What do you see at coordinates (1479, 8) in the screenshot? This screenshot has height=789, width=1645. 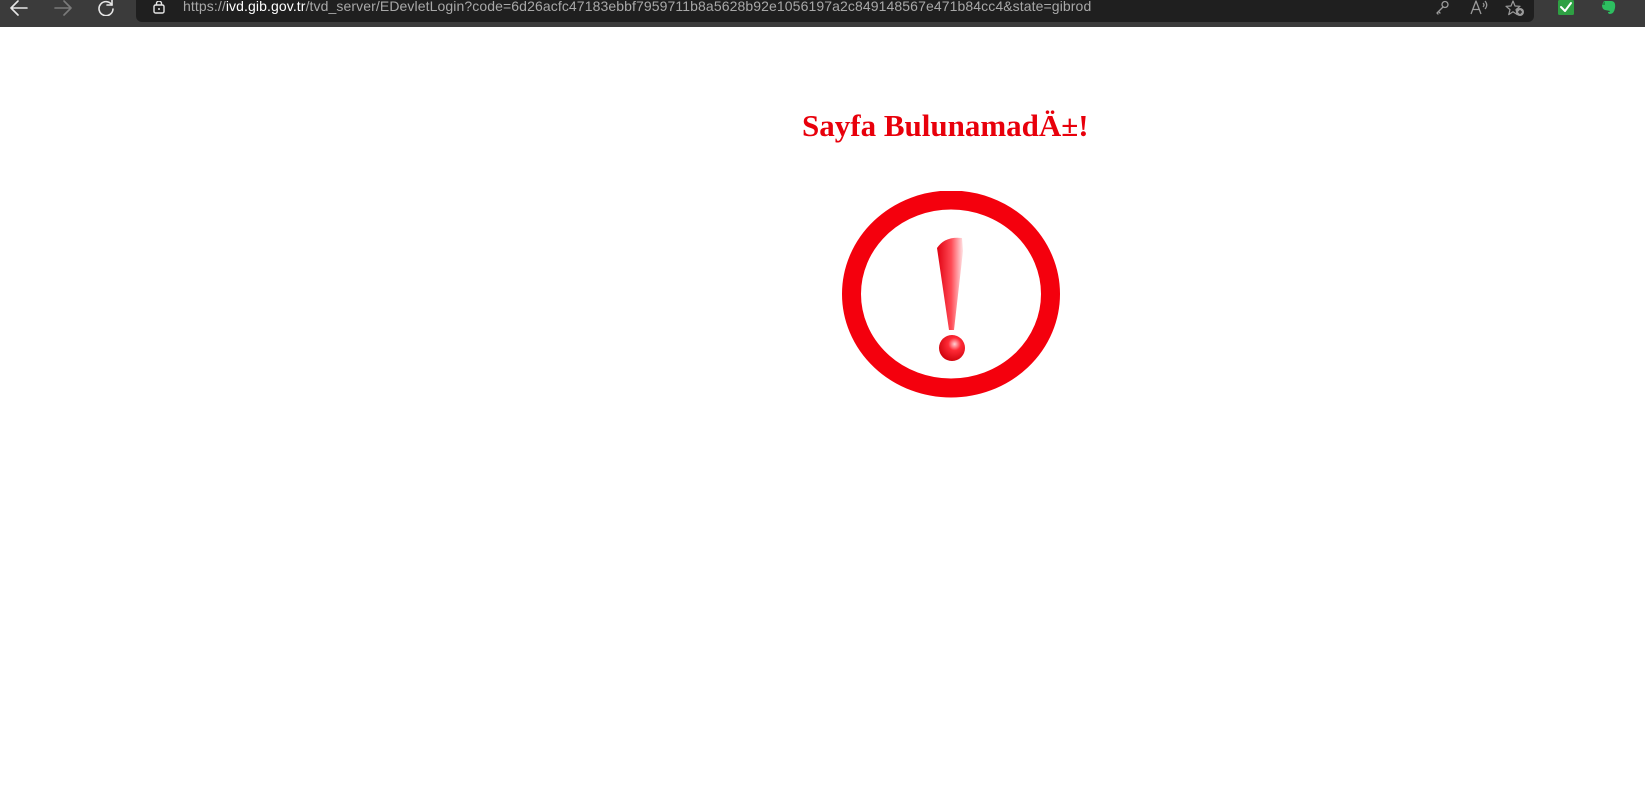 I see `read-aloud-icon` at bounding box center [1479, 8].